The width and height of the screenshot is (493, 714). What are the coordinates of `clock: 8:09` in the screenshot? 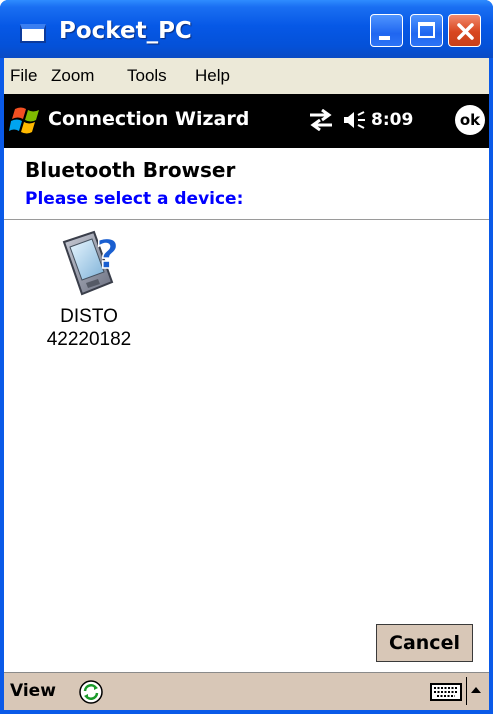 It's located at (392, 120).